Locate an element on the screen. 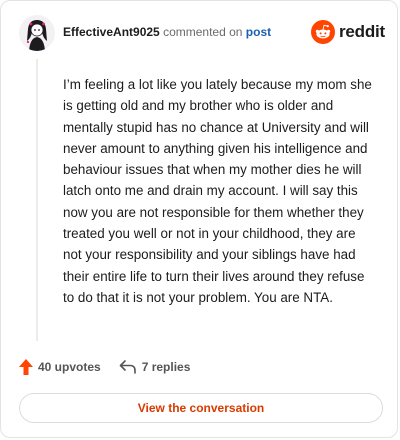  reddit-logo: reddit is located at coordinates (348, 32).